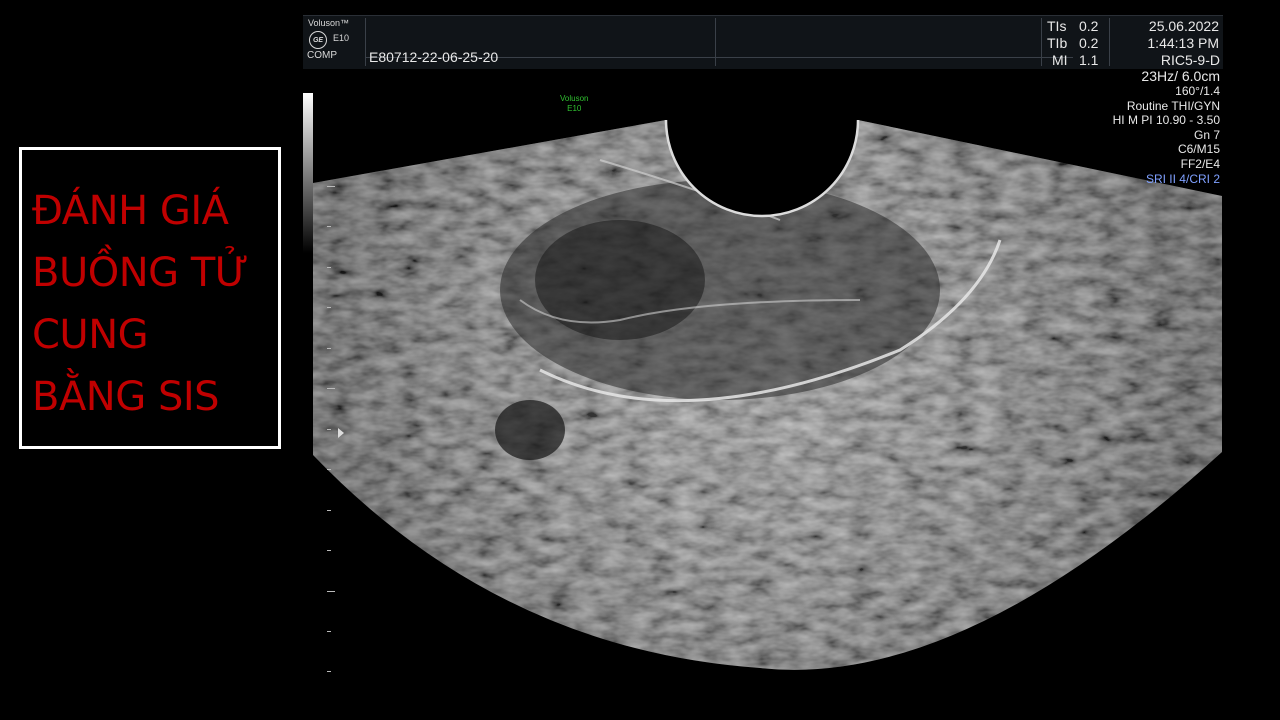 The width and height of the screenshot is (1280, 720). What do you see at coordinates (1190, 60) in the screenshot?
I see `probe-name: RIC5-9-D` at bounding box center [1190, 60].